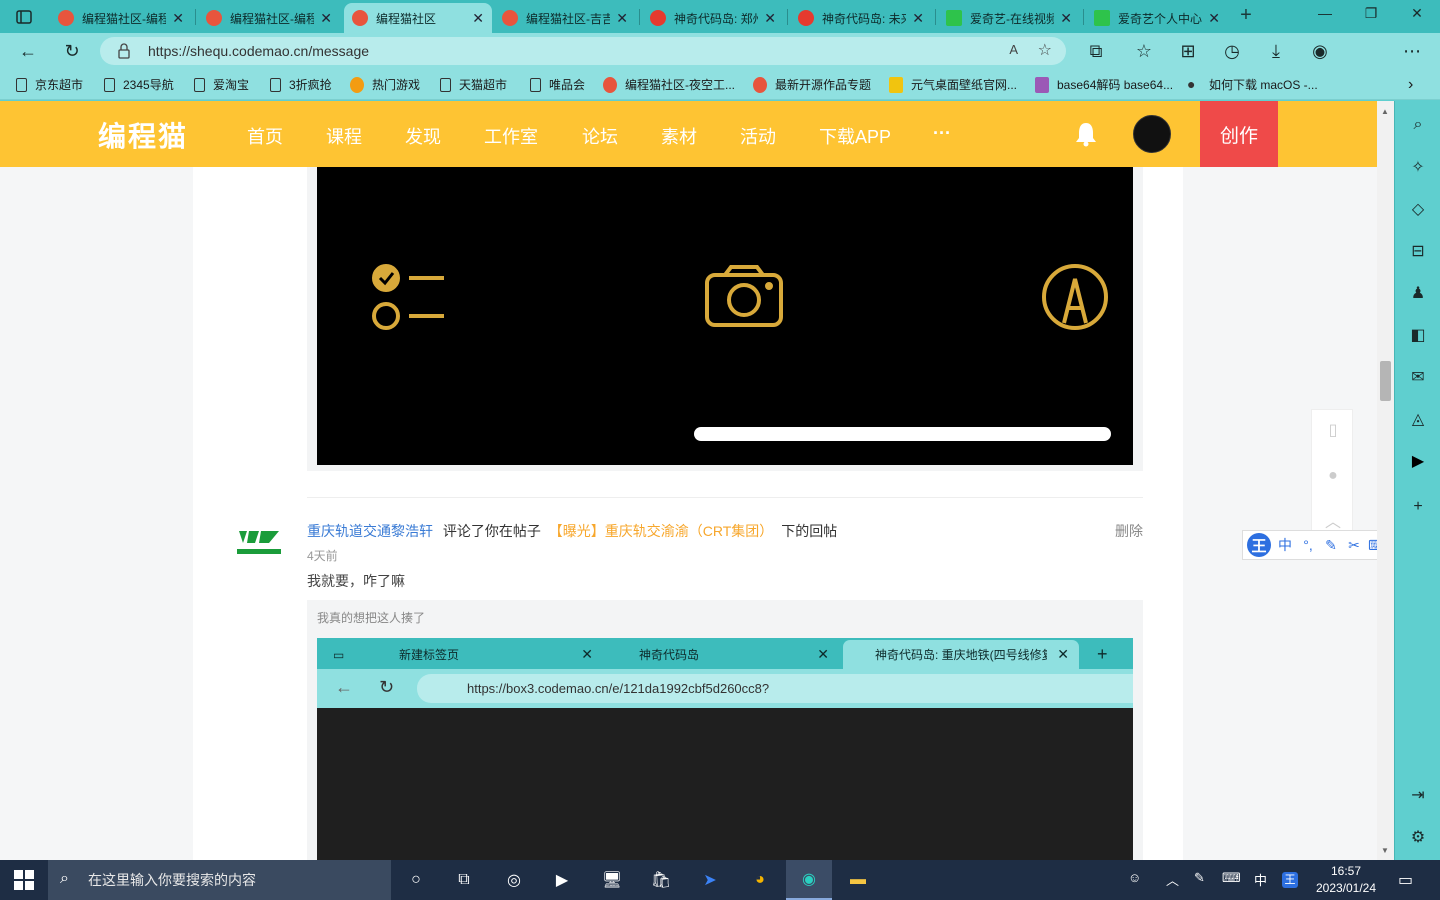 This screenshot has height=900, width=1440. Describe the element at coordinates (557, 84) in the screenshot. I see `bookmark-item: 唯品会` at that location.